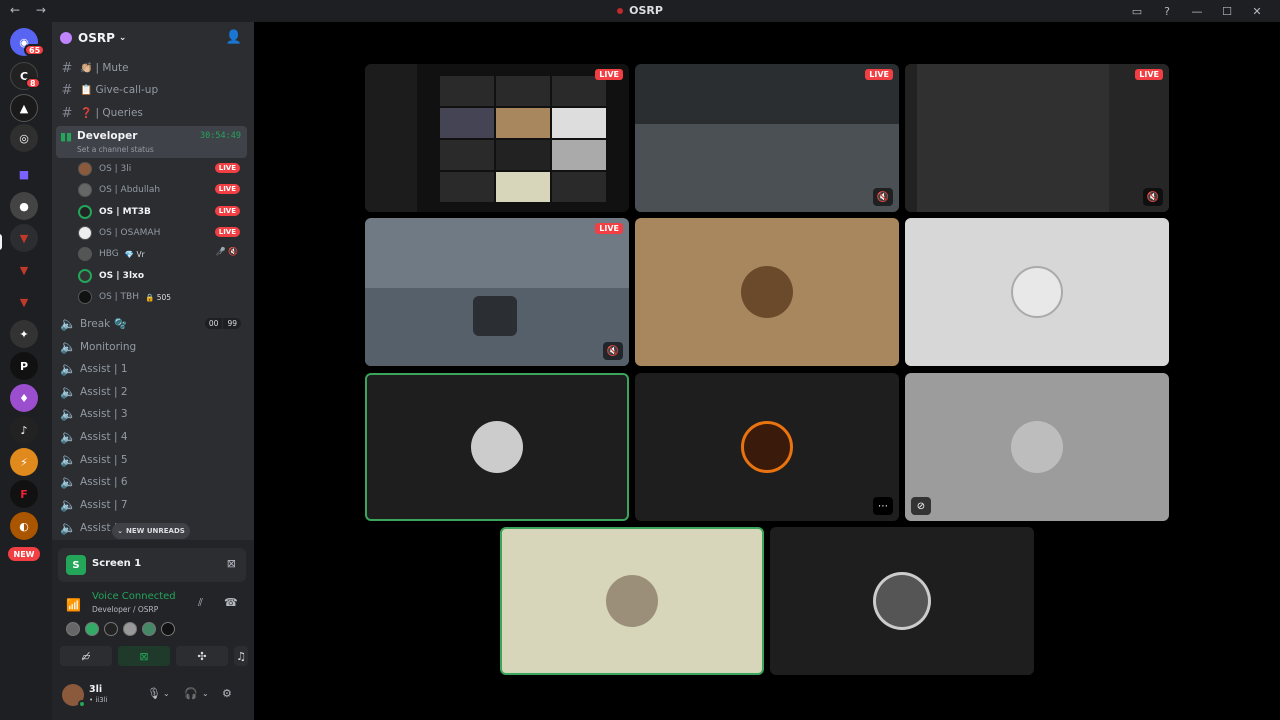 The height and width of the screenshot is (720, 1280). What do you see at coordinates (883, 506) in the screenshot?
I see `more-options-icon: ⋯` at bounding box center [883, 506].